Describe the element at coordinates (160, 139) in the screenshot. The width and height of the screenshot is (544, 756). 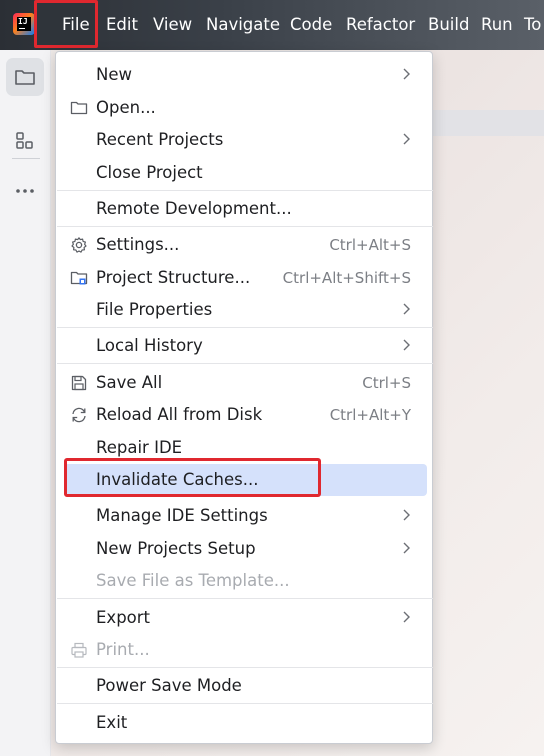
I see `menu-item-label: Recent Projects` at that location.